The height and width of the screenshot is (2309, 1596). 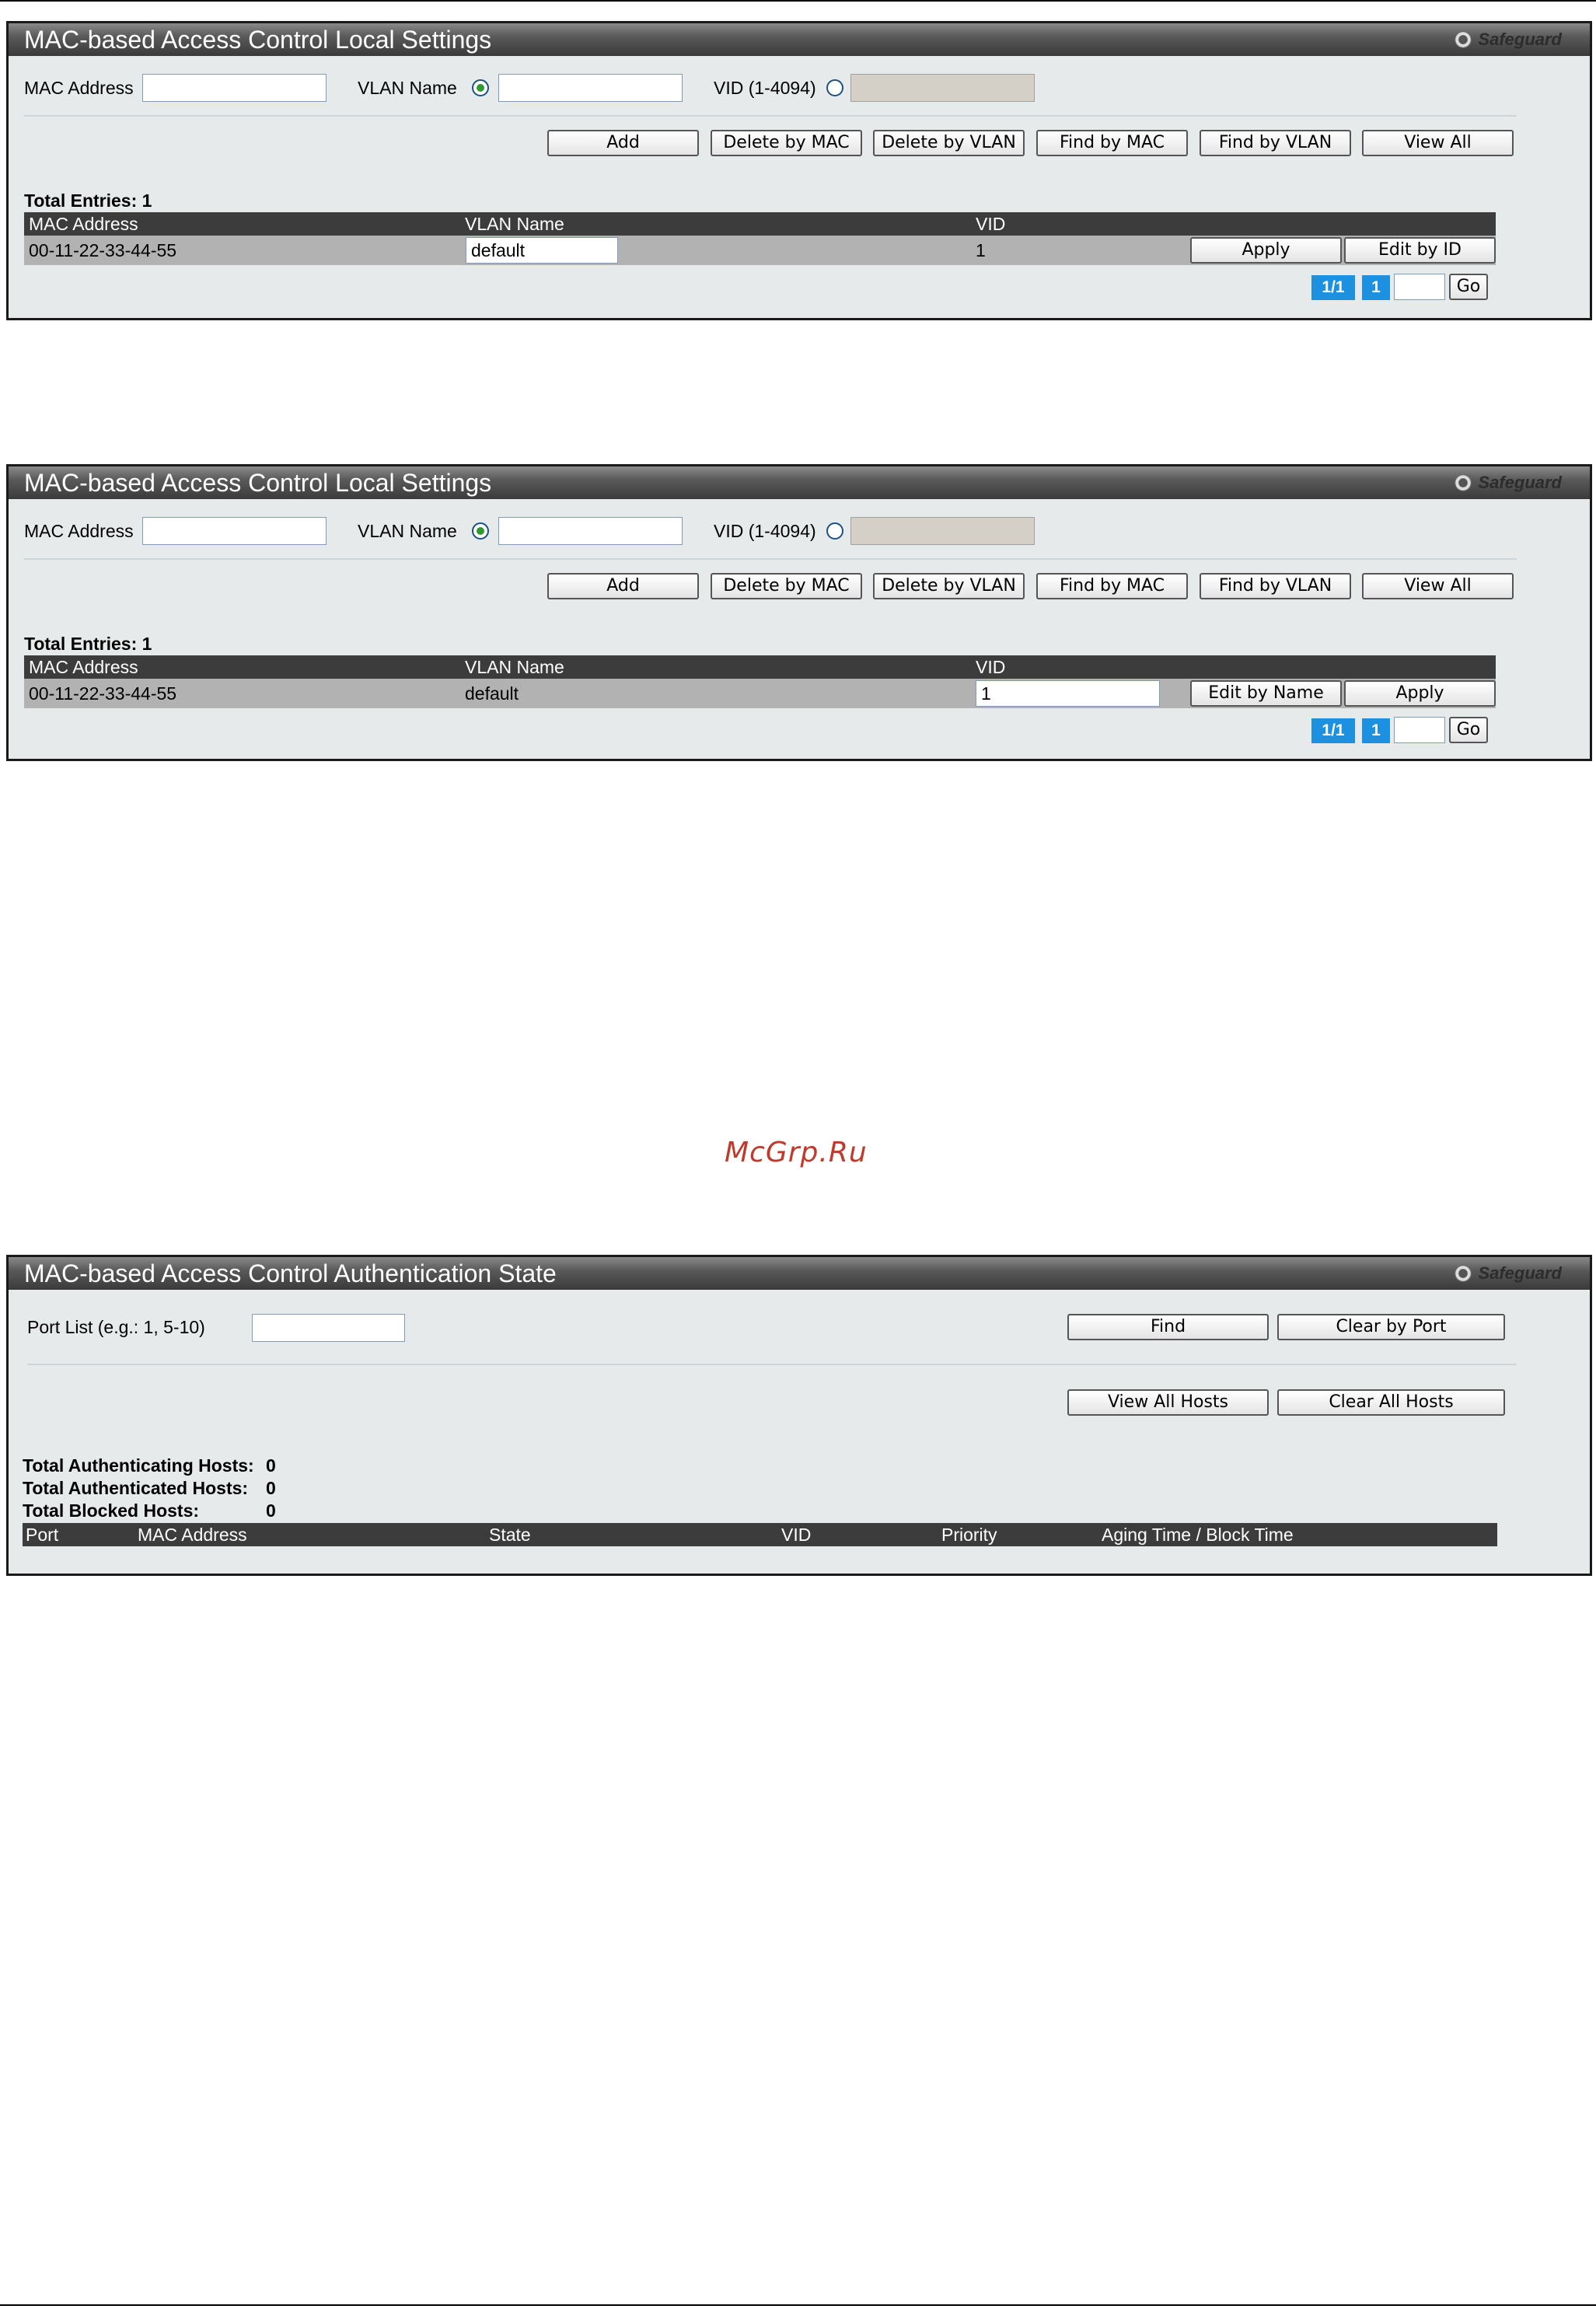 I want to click on stat-authenticating-label: Total Authenticating Hosts:, so click(x=138, y=1466).